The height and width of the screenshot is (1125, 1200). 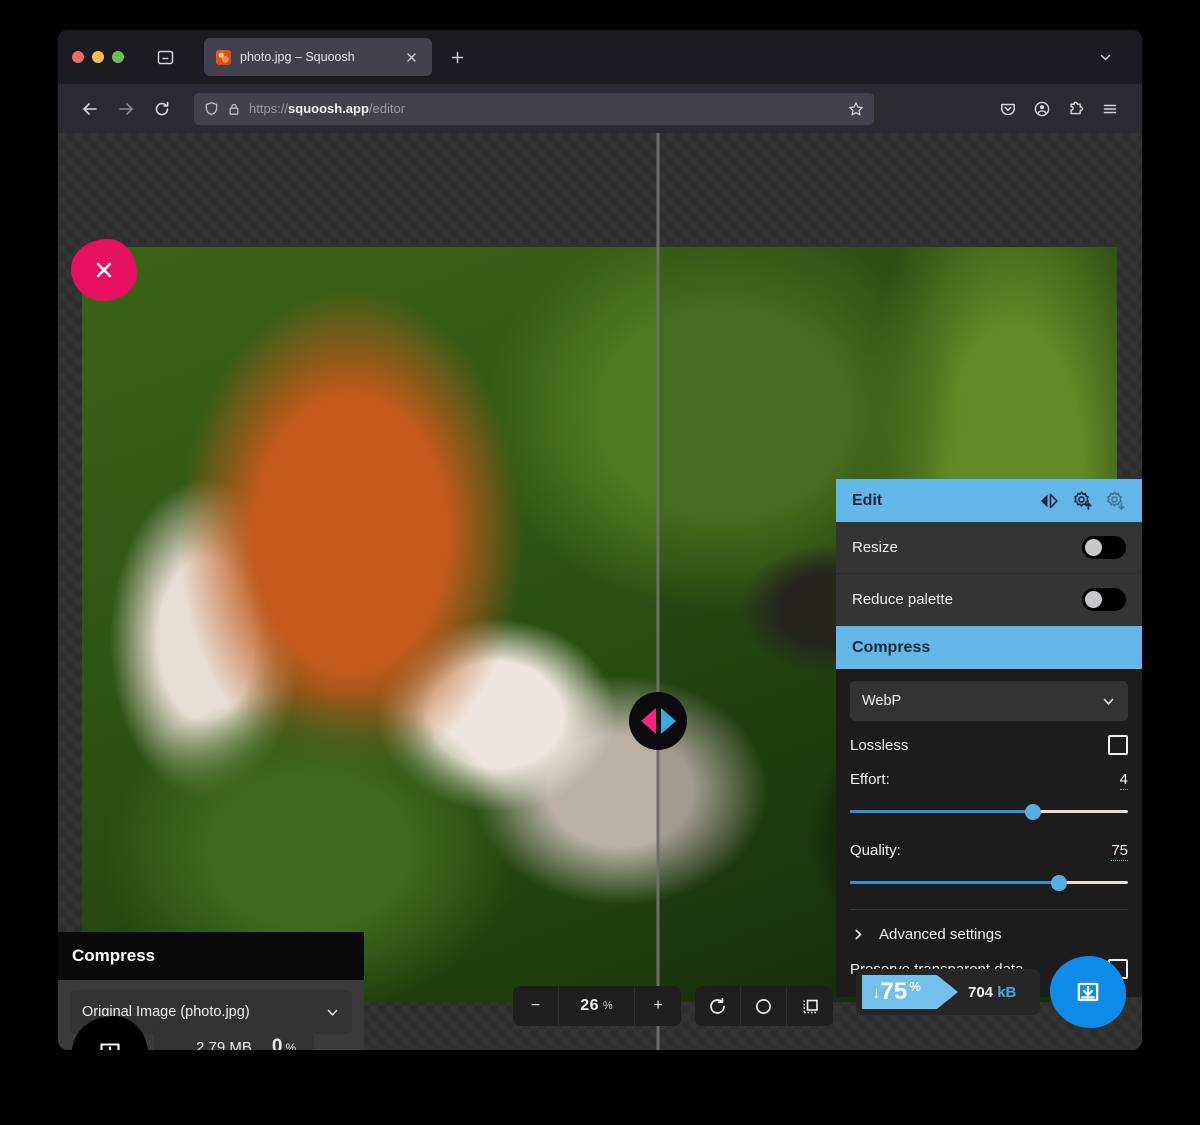 What do you see at coordinates (658, 1006) in the screenshot?
I see `zoom-in-button: +` at bounding box center [658, 1006].